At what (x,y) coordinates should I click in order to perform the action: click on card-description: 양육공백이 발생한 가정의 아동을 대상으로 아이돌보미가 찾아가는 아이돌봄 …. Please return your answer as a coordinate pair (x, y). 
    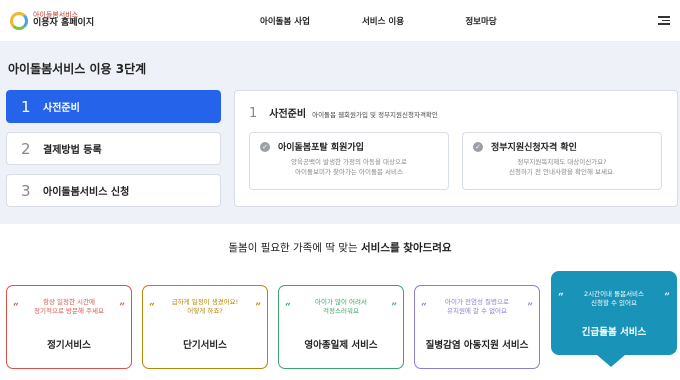
    Looking at the image, I should click on (349, 167).